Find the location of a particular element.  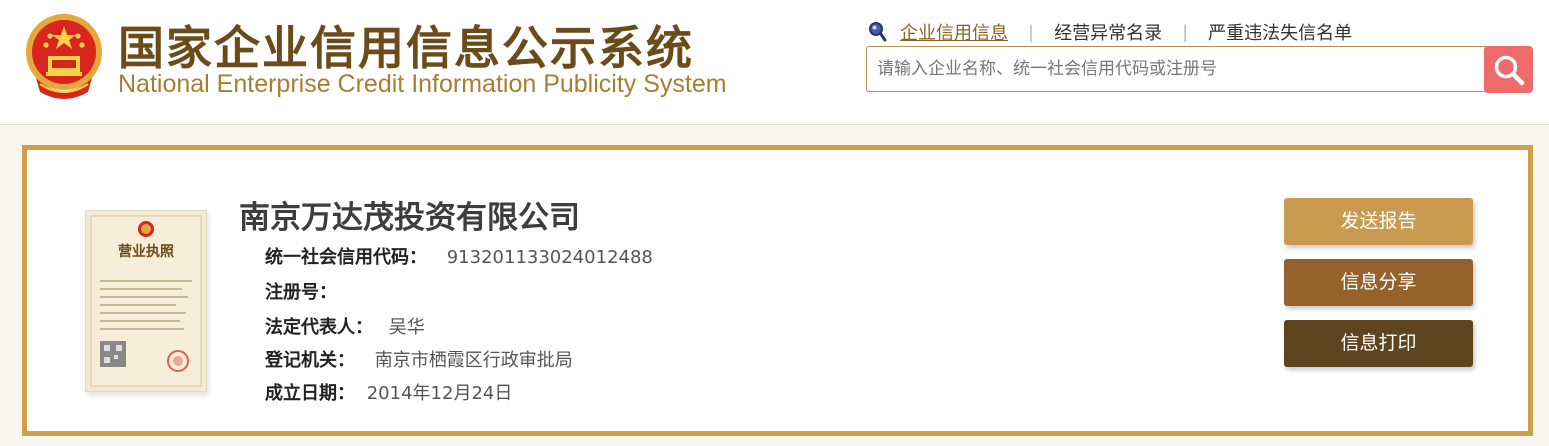

send-report-button: 发送报告 is located at coordinates (1378, 221).